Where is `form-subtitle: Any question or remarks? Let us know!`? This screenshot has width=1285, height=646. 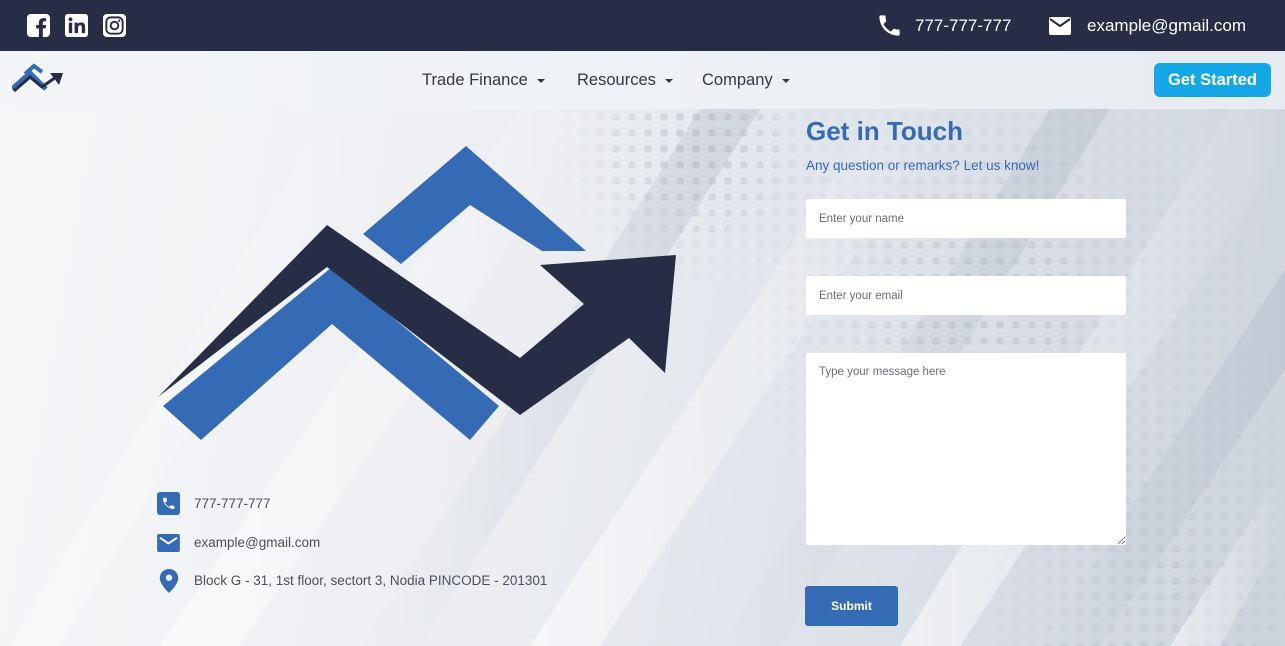
form-subtitle: Any question or remarks? Let us know! is located at coordinates (923, 165).